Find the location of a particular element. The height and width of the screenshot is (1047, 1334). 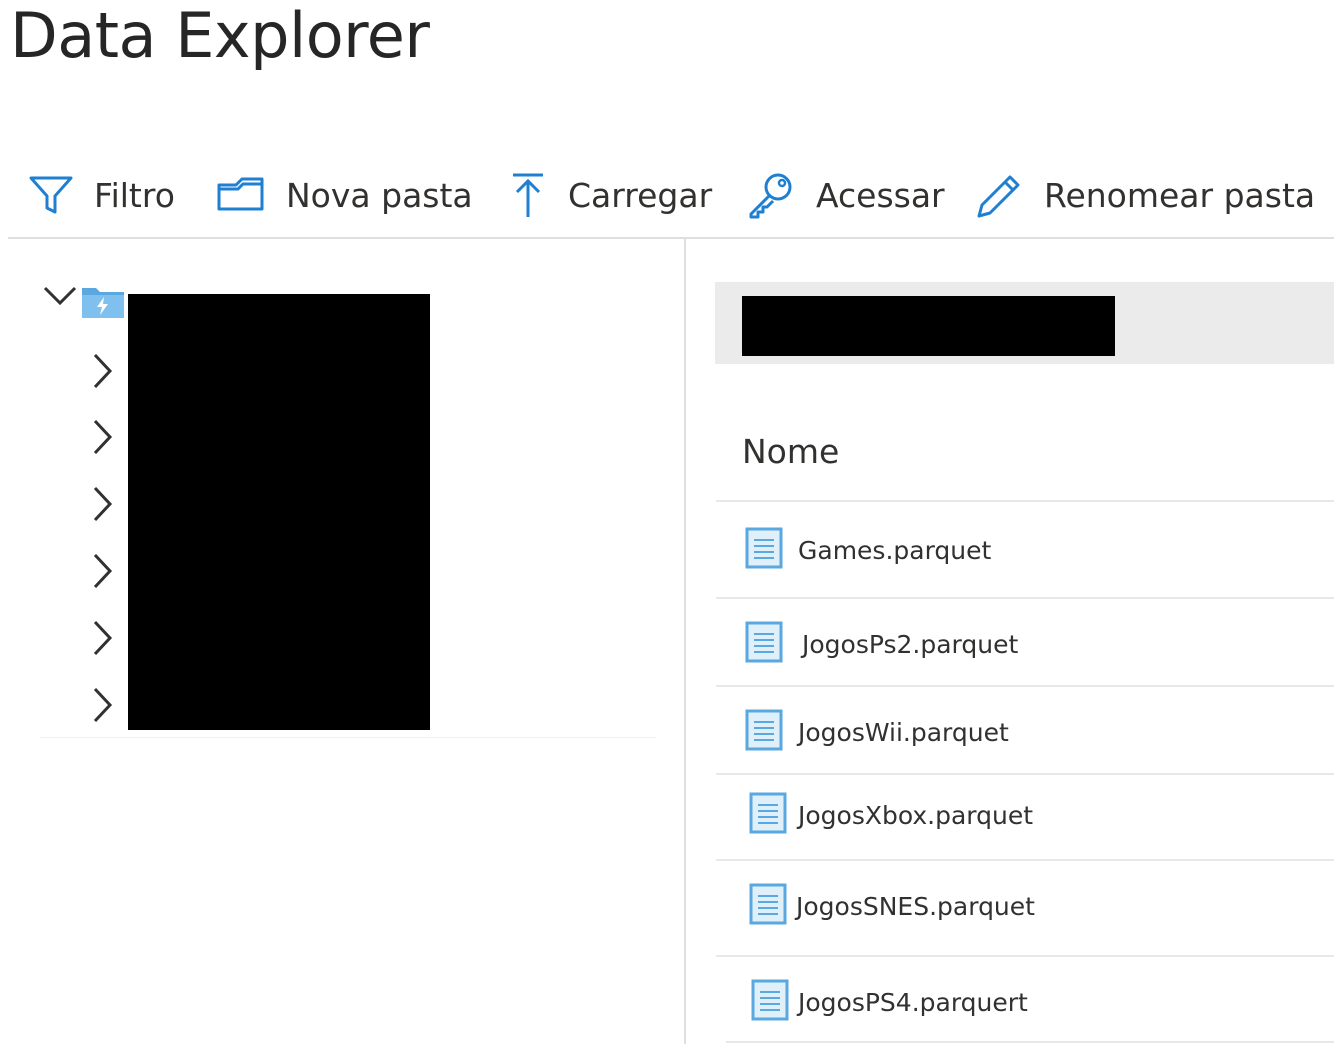

page-title: Data Explorer is located at coordinates (220, 36).